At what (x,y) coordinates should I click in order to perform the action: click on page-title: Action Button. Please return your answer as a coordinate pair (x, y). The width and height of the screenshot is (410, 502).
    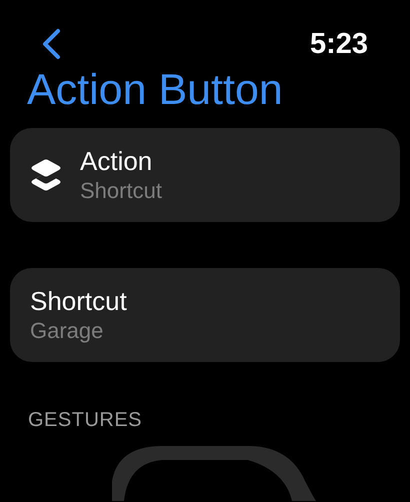
    Looking at the image, I should click on (155, 90).